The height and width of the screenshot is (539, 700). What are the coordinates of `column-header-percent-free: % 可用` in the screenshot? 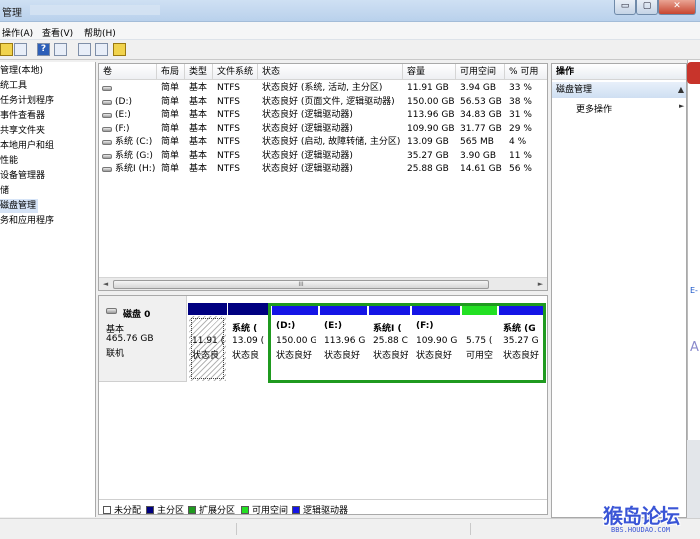 It's located at (526, 72).